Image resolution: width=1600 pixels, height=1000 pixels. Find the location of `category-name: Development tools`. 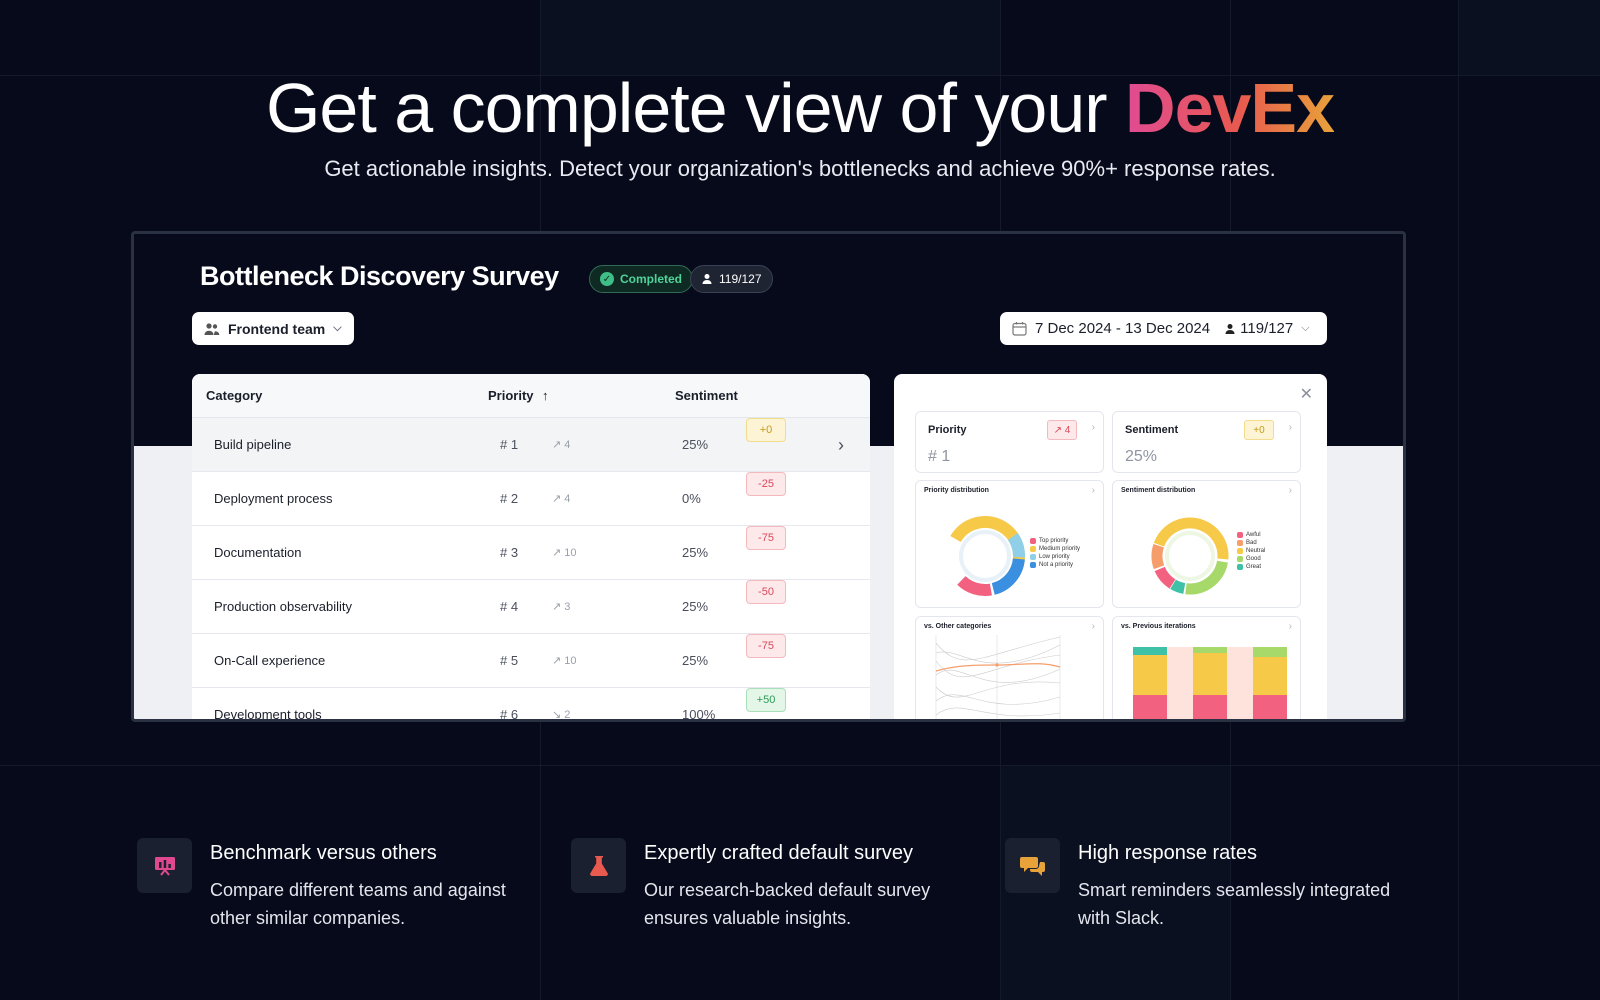

category-name: Development tools is located at coordinates (268, 714).